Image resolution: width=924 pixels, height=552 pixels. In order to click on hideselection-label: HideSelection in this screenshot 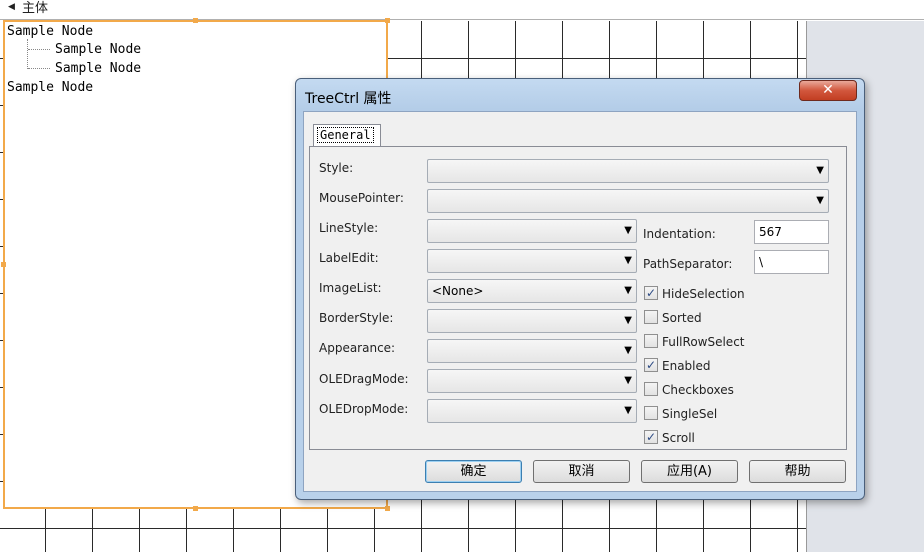, I will do `click(703, 294)`.